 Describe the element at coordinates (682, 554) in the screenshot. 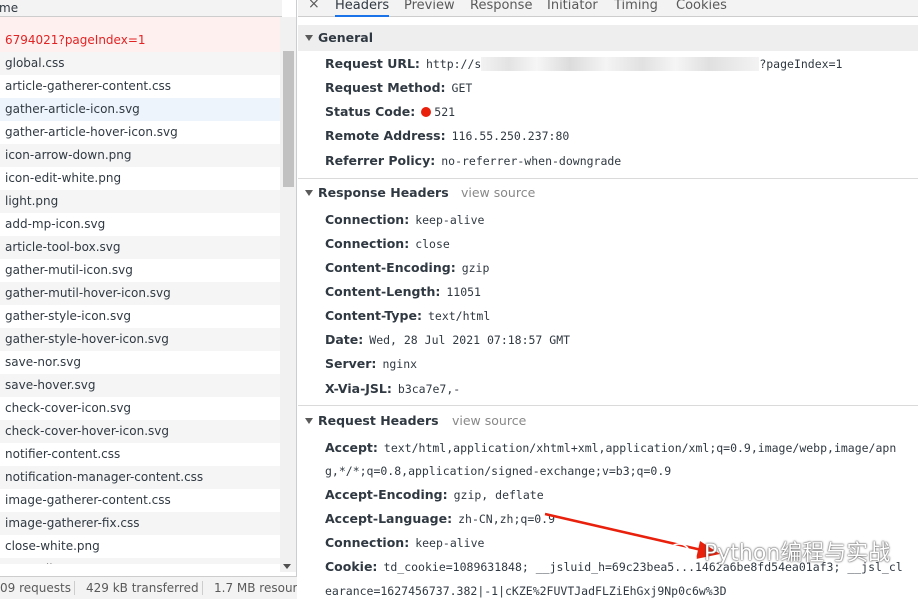

I see `wechat-icon` at that location.